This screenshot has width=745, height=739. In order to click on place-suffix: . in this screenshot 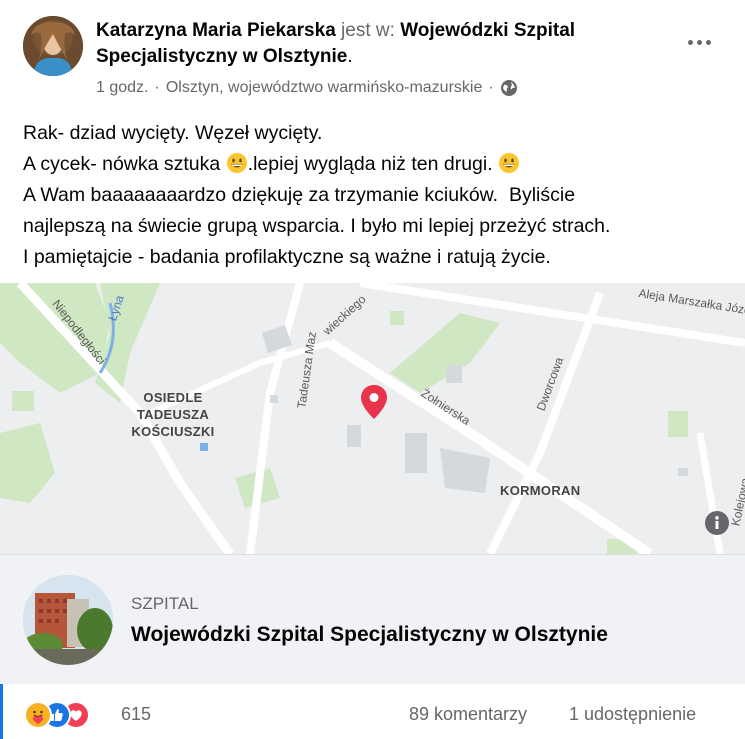, I will do `click(350, 56)`.